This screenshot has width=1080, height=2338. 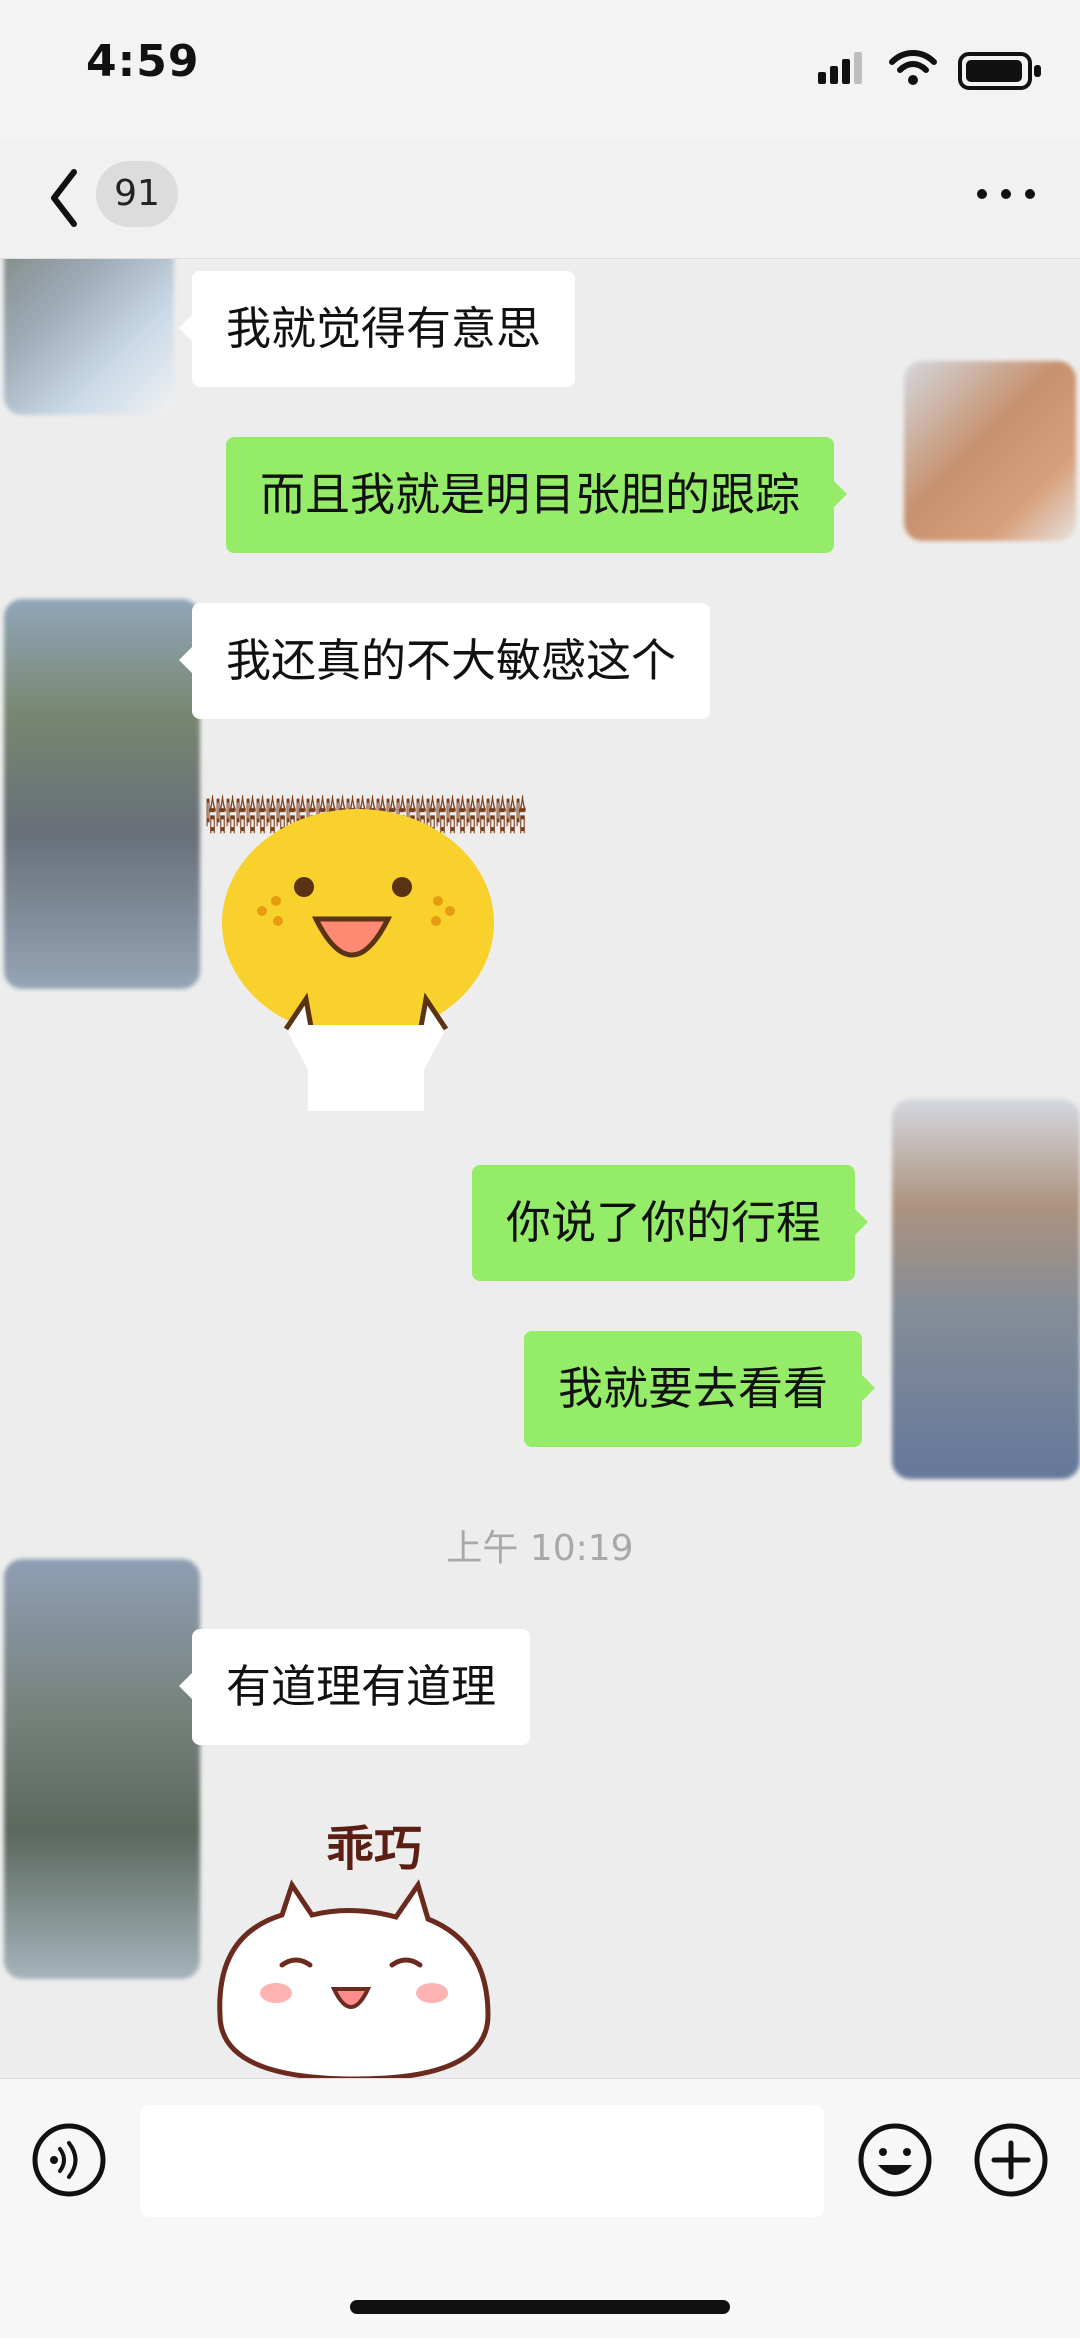 I want to click on message-input, so click(x=482, y=2161).